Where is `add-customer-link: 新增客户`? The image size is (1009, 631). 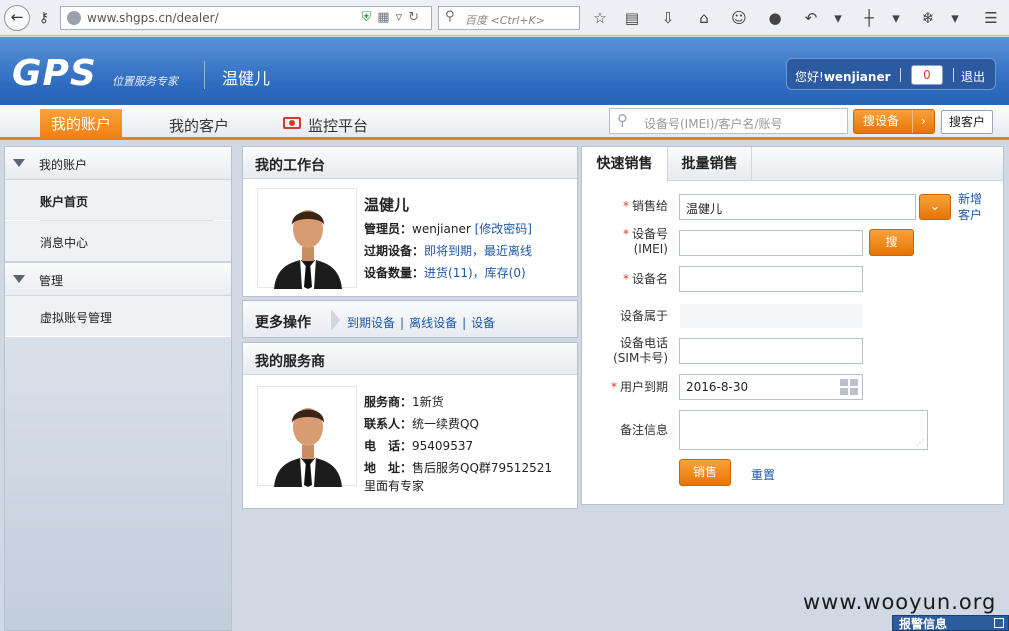
add-customer-link: 新增客户 is located at coordinates (973, 207).